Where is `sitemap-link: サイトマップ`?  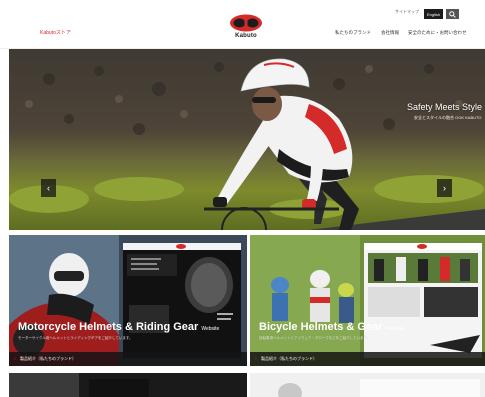
sitemap-link: サイトマップ is located at coordinates (407, 12).